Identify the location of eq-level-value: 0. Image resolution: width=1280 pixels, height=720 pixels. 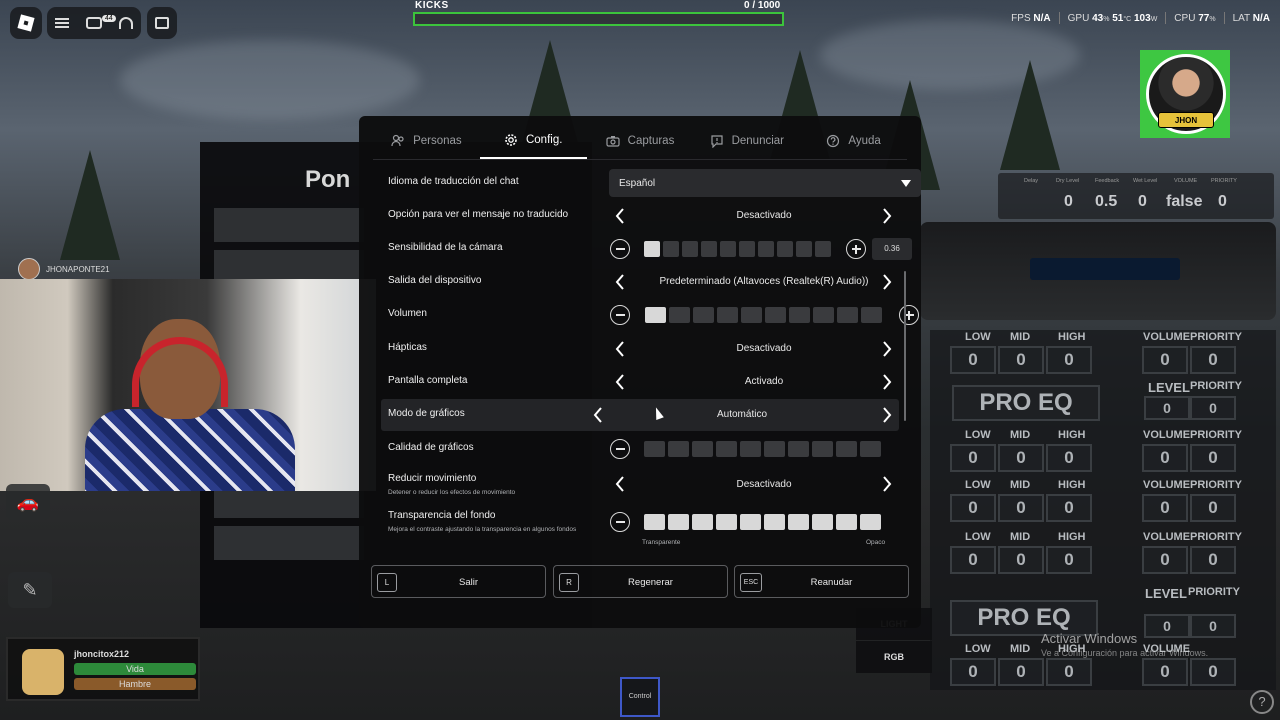
(1167, 626).